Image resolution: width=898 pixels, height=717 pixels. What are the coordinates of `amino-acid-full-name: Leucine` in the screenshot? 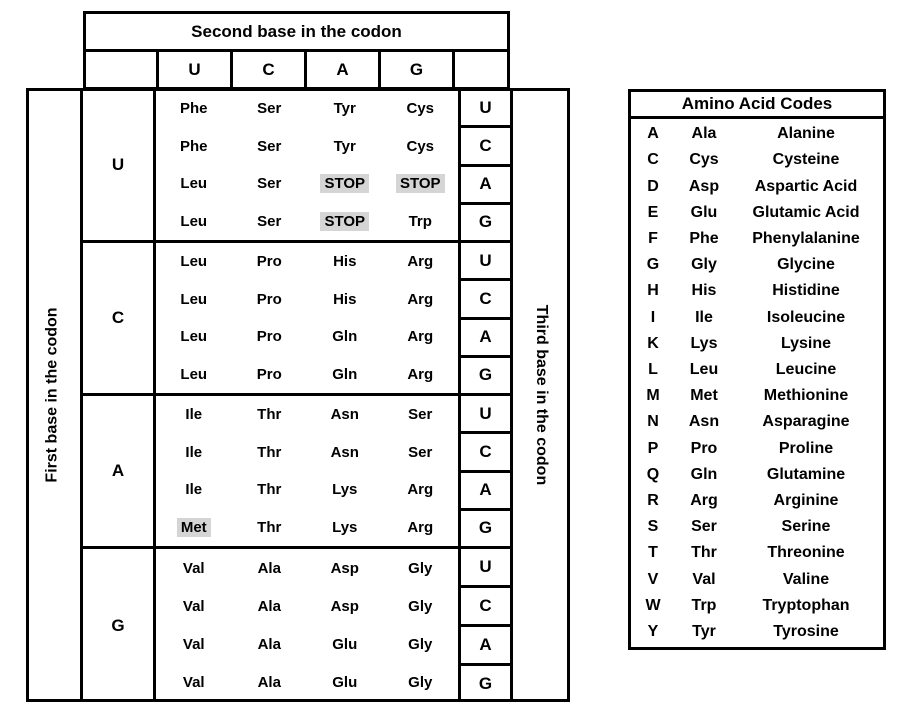 It's located at (806, 369).